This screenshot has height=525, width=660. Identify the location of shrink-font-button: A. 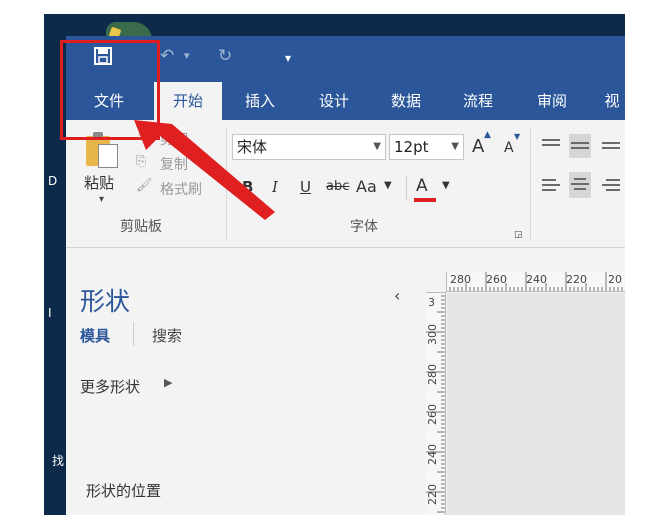
(509, 148).